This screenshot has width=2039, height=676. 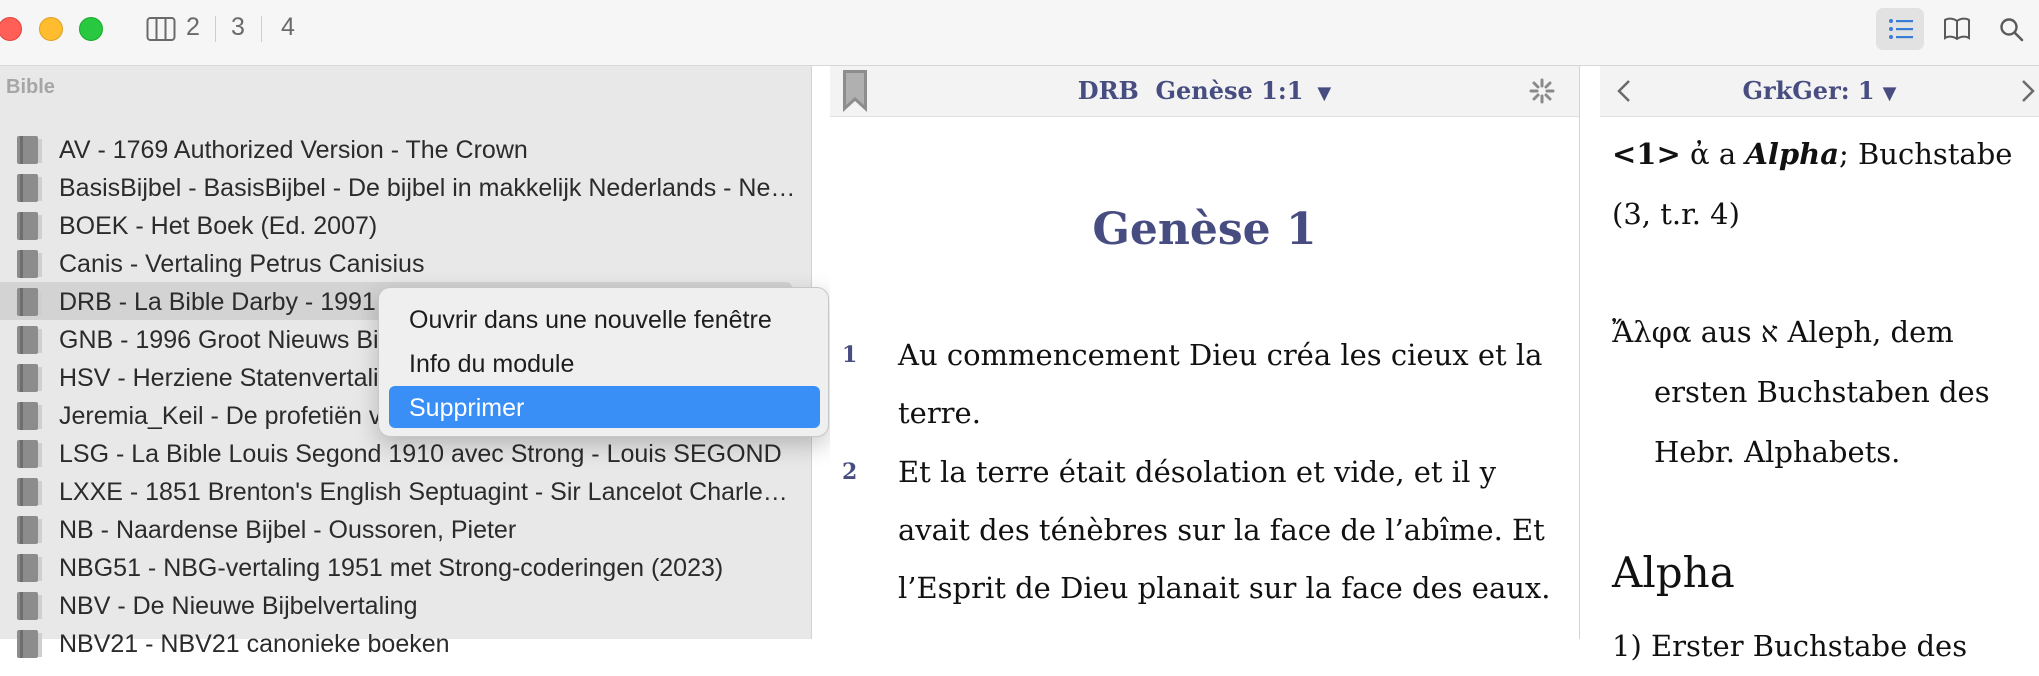 I want to click on module-list-item: AV - 1769 Authorized Version - The Crown, so click(x=406, y=149).